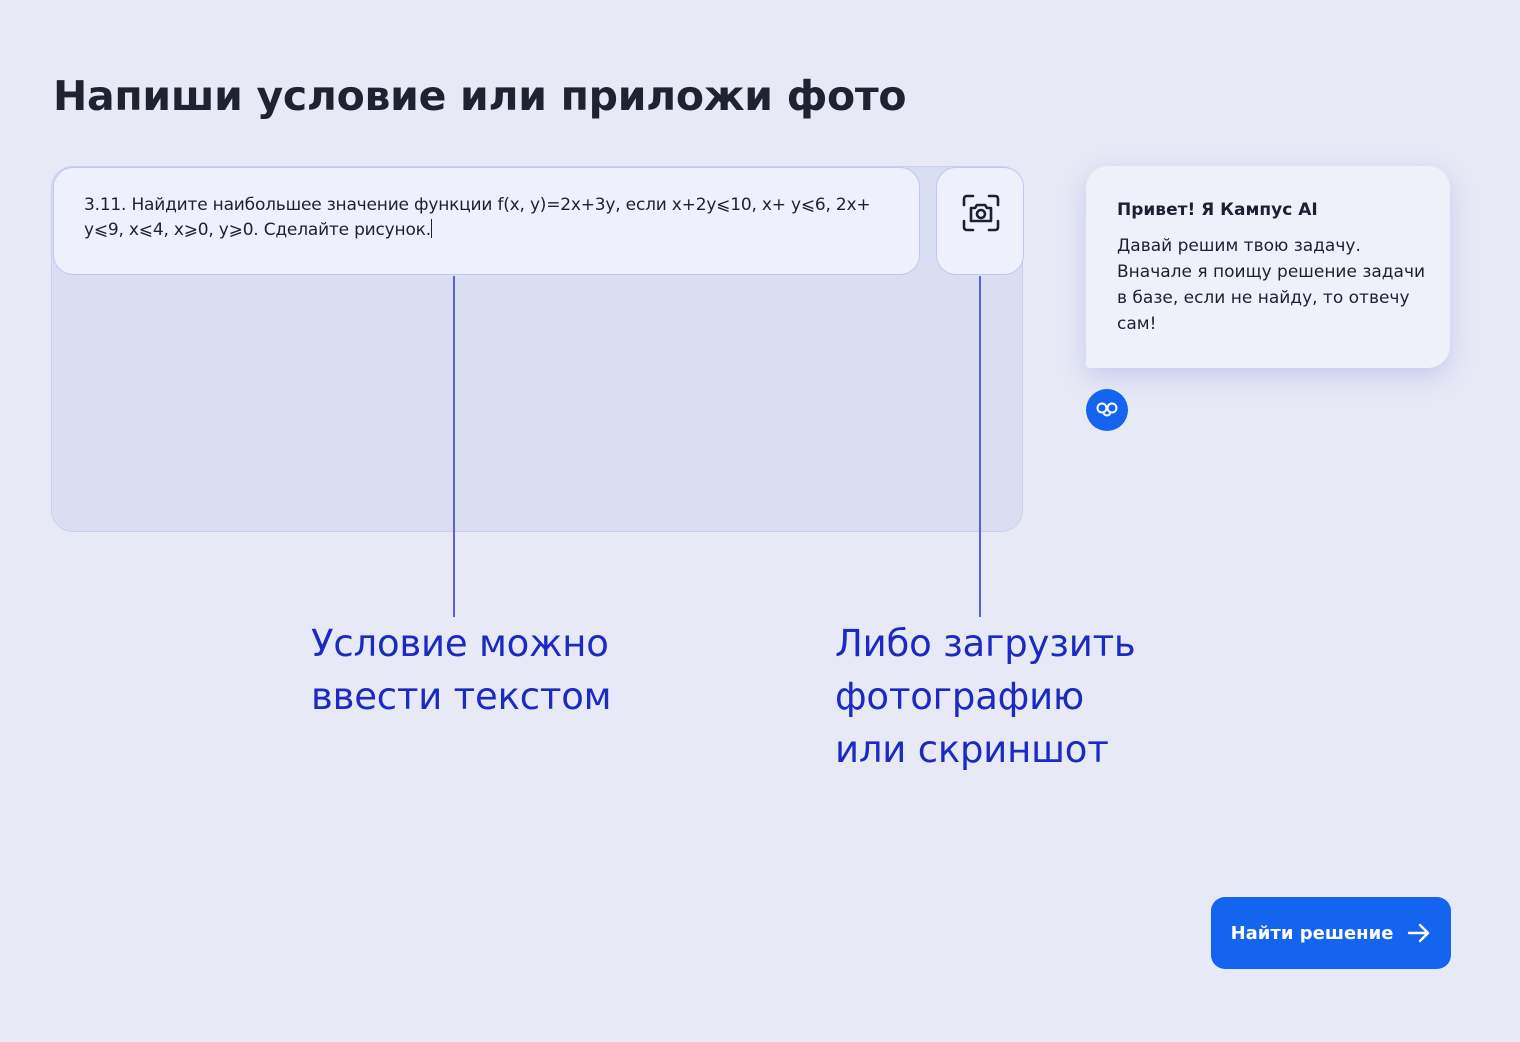  I want to click on kampus-ai-logo-icon, so click(1107, 409).